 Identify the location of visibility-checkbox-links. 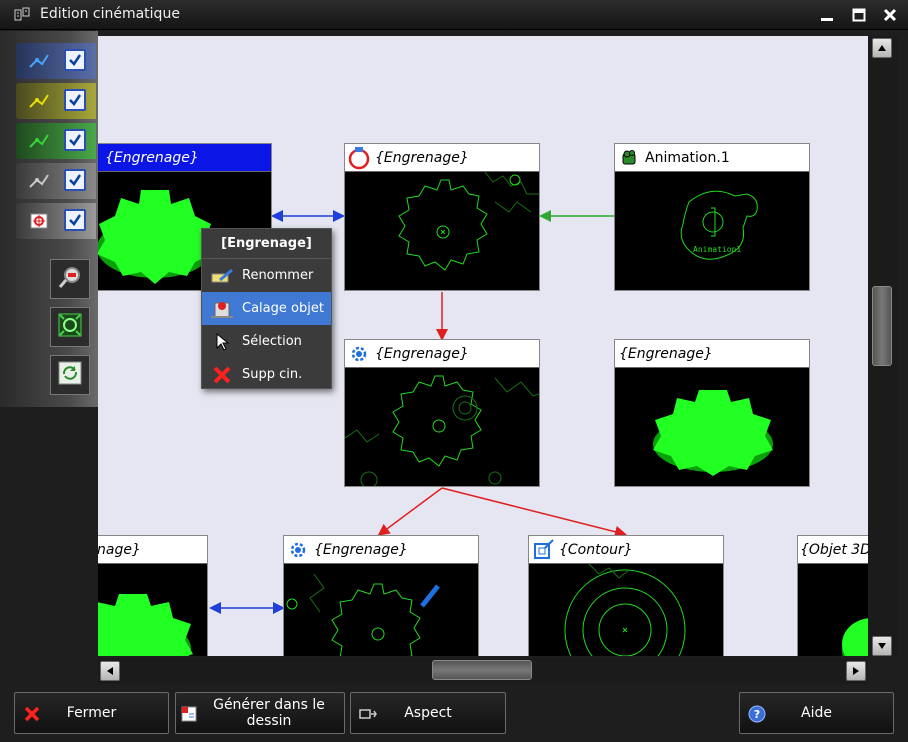
(75, 220).